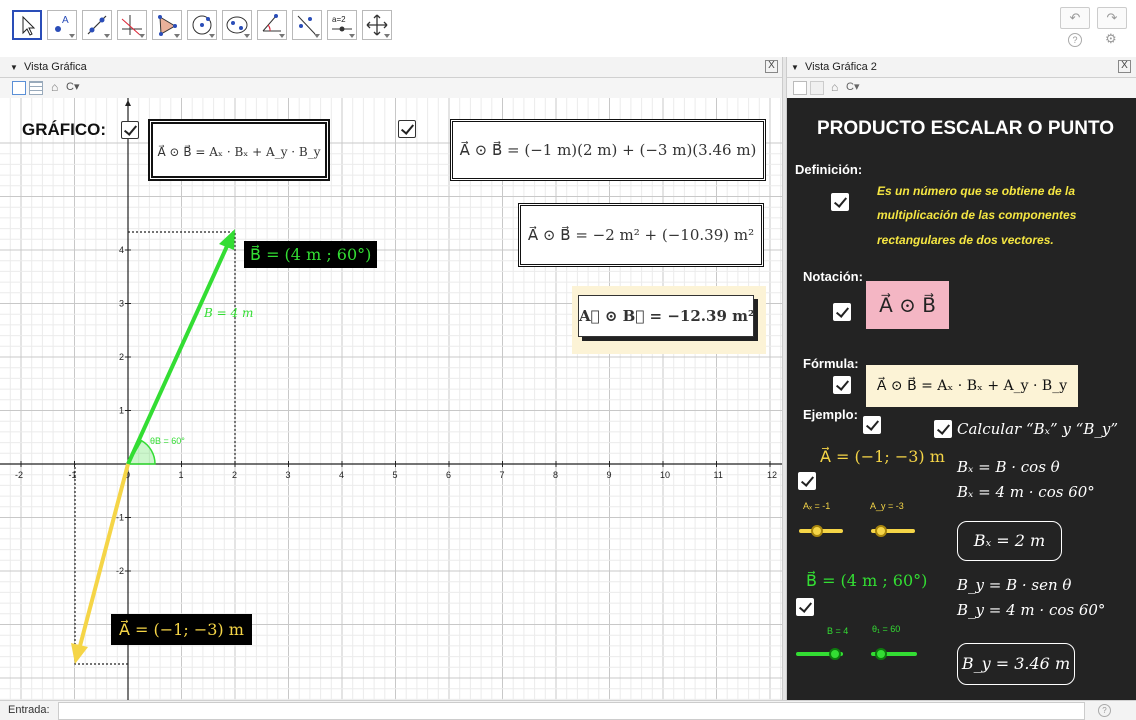 The image size is (1136, 720). I want to click on input-field, so click(571, 711).